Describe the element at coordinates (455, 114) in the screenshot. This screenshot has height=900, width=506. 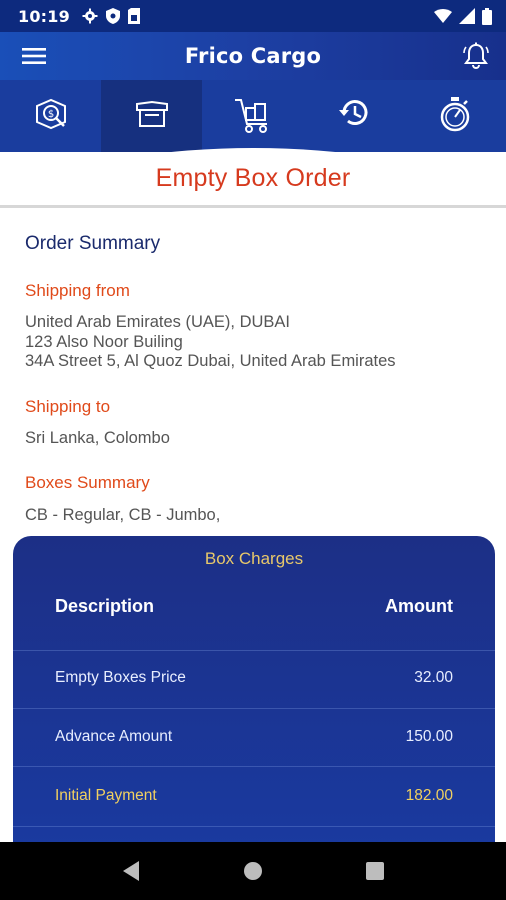
I see `stopwatch-icon` at that location.